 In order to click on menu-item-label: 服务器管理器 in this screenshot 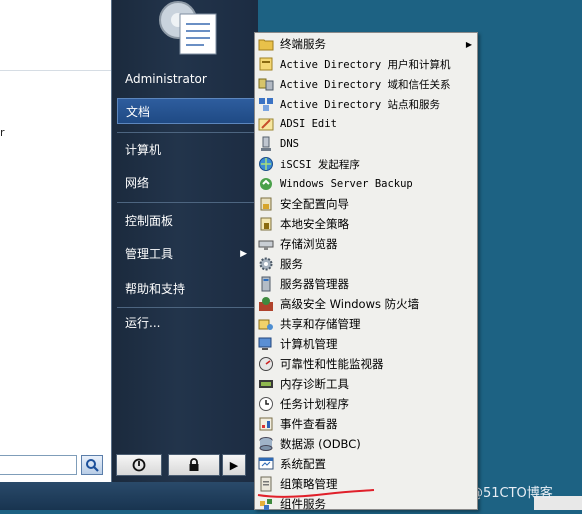, I will do `click(314, 284)`.